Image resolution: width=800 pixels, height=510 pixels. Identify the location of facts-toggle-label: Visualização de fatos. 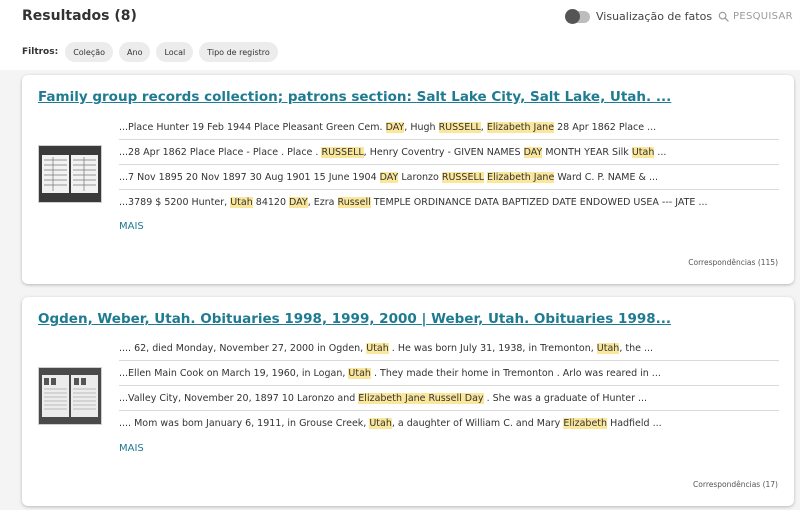
(654, 16).